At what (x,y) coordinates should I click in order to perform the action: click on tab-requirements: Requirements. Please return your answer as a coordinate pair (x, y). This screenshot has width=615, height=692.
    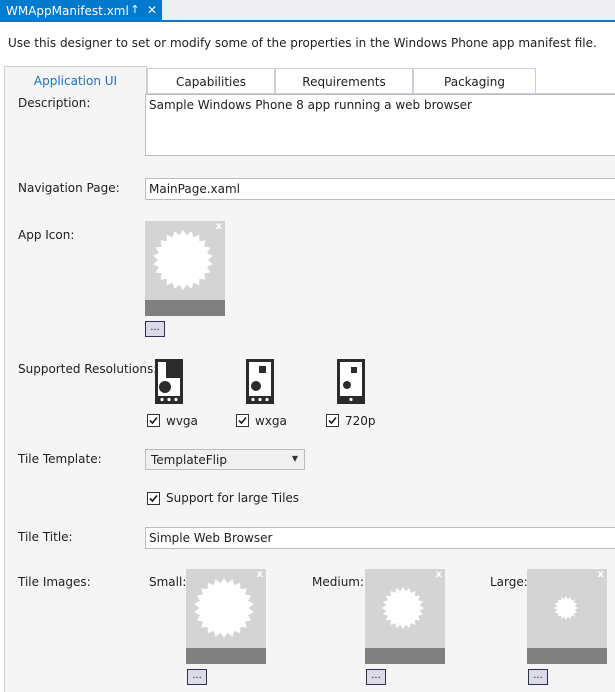
    Looking at the image, I should click on (344, 81).